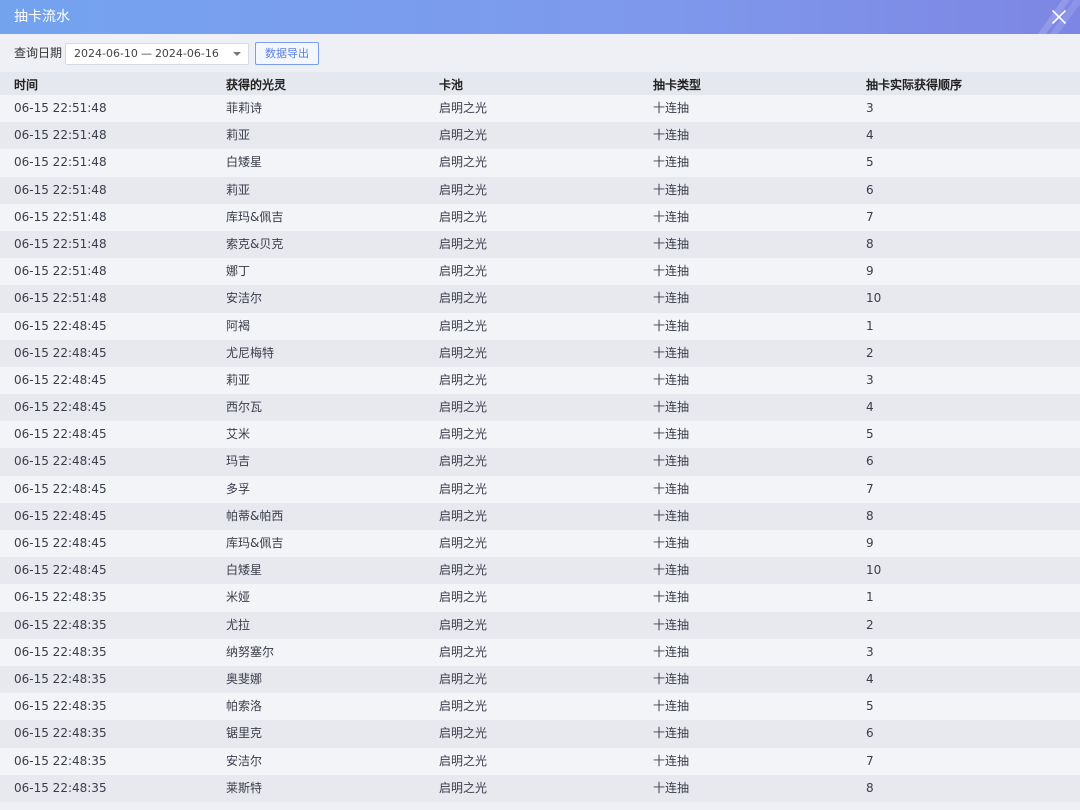  I want to click on table-row: 06-15 22:48:35 帕索洛 启明之光 十连抽 5, so click(540, 707).